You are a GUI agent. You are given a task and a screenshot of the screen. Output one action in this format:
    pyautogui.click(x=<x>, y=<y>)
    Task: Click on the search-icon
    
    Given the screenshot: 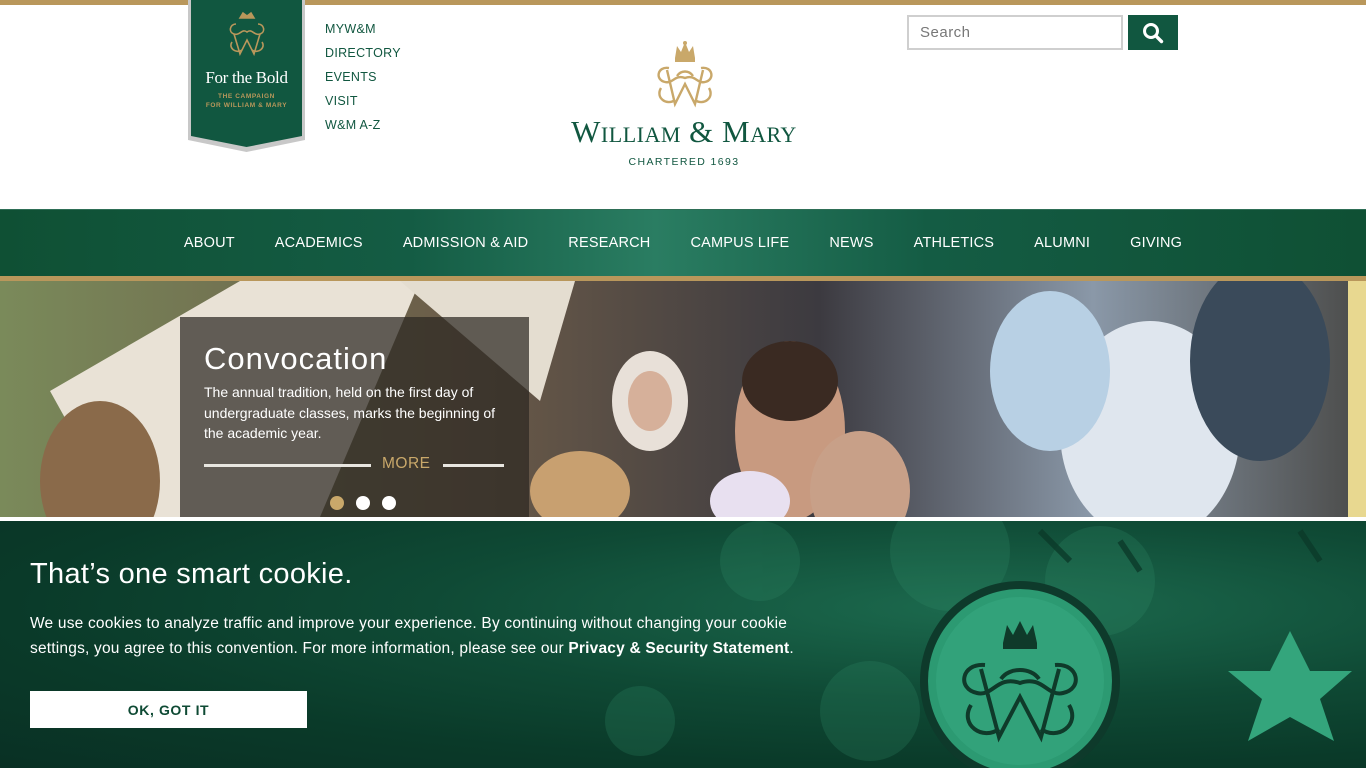 What is the action you would take?
    pyautogui.click(x=1153, y=32)
    